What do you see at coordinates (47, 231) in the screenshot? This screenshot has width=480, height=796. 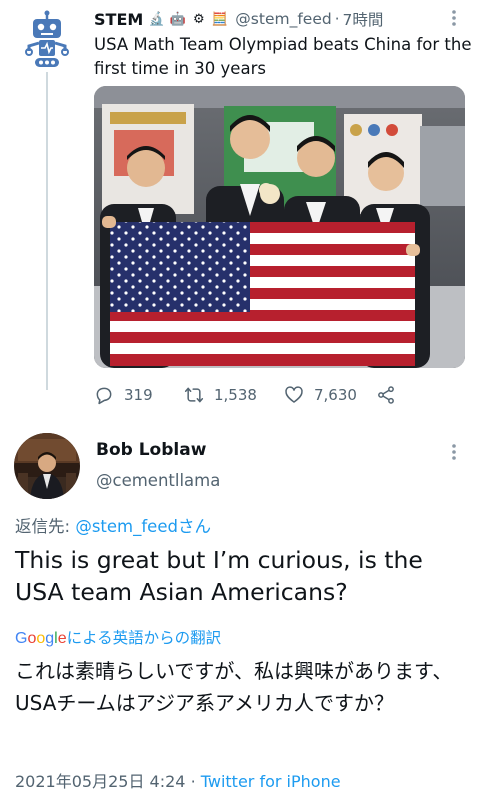 I see `thread-connector-line` at bounding box center [47, 231].